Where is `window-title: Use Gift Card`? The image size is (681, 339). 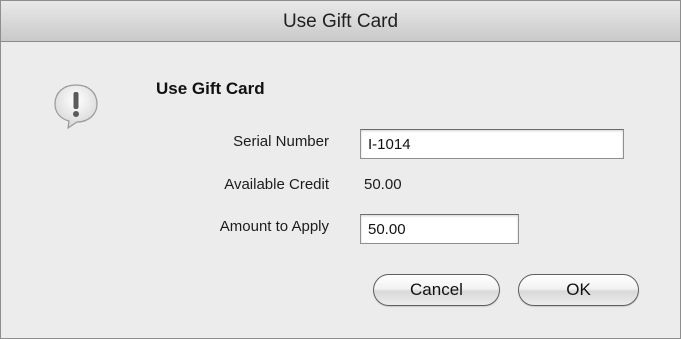 window-title: Use Gift Card is located at coordinates (340, 21).